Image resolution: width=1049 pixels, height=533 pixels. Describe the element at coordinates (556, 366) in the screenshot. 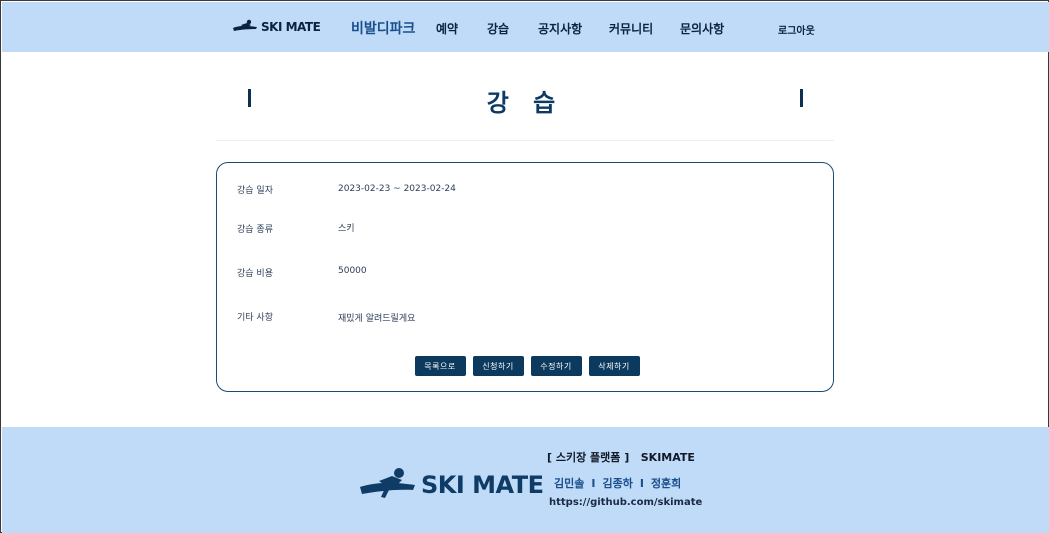

I see `edit-button: 수정하기` at that location.